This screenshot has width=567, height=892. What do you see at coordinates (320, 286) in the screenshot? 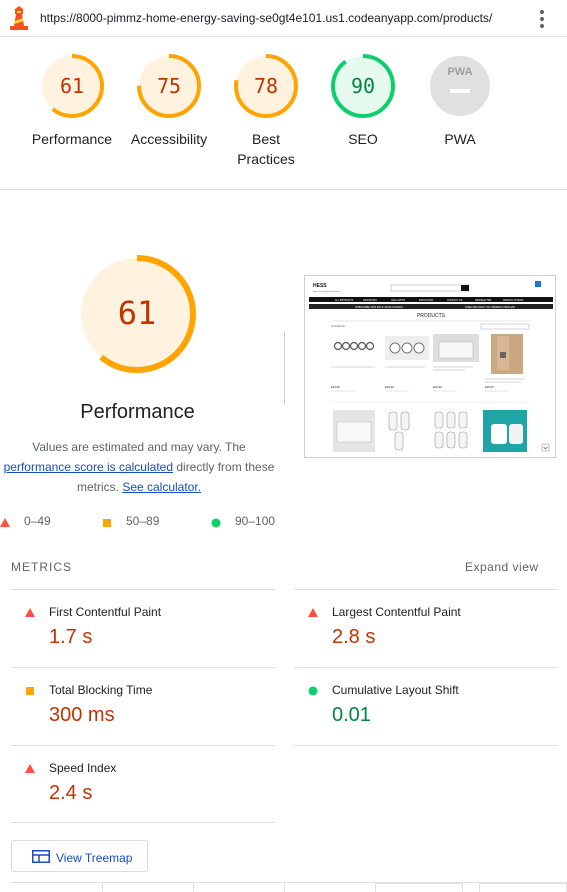
I see `thumb-brand: HESS` at bounding box center [320, 286].